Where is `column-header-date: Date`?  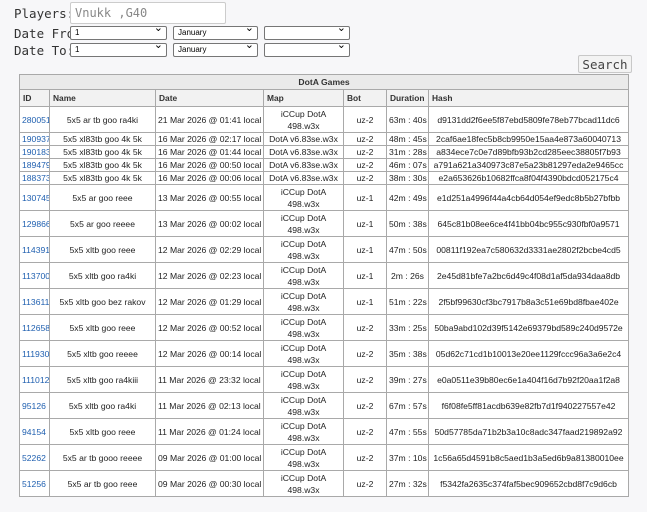
column-header-date: Date is located at coordinates (209, 98).